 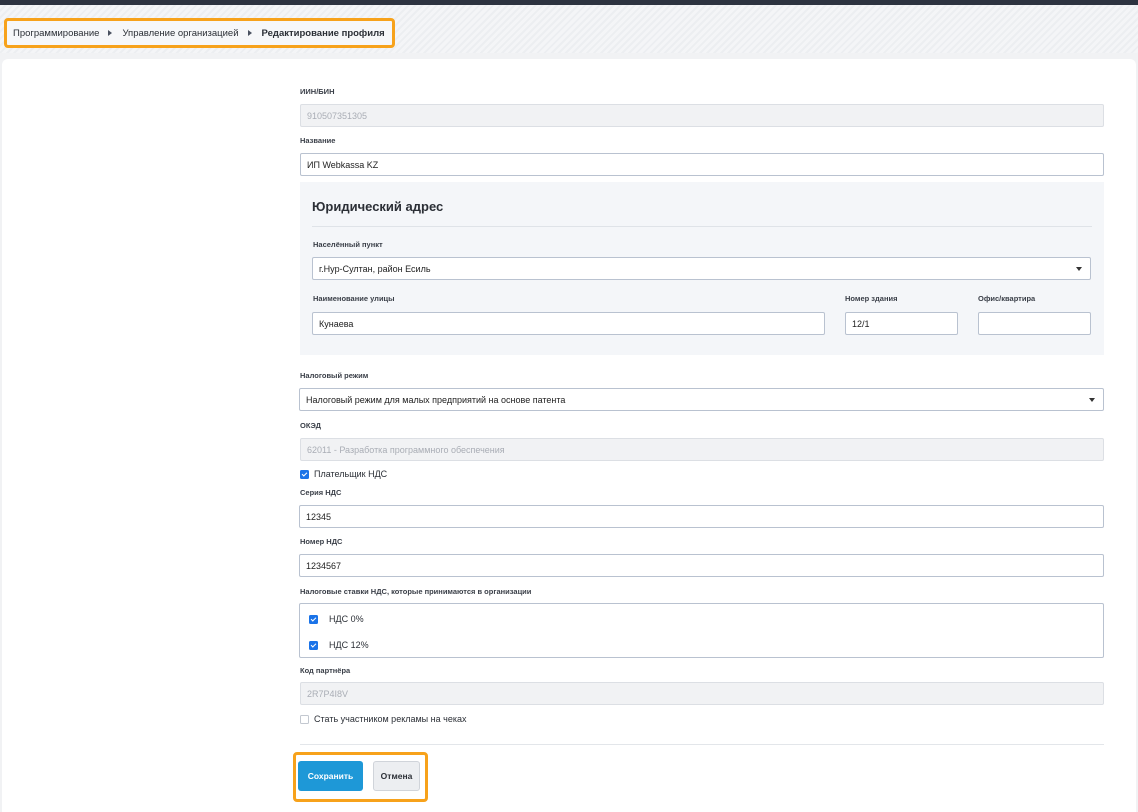 I want to click on vat-rate-12-label: НДС 12%, so click(x=349, y=645).